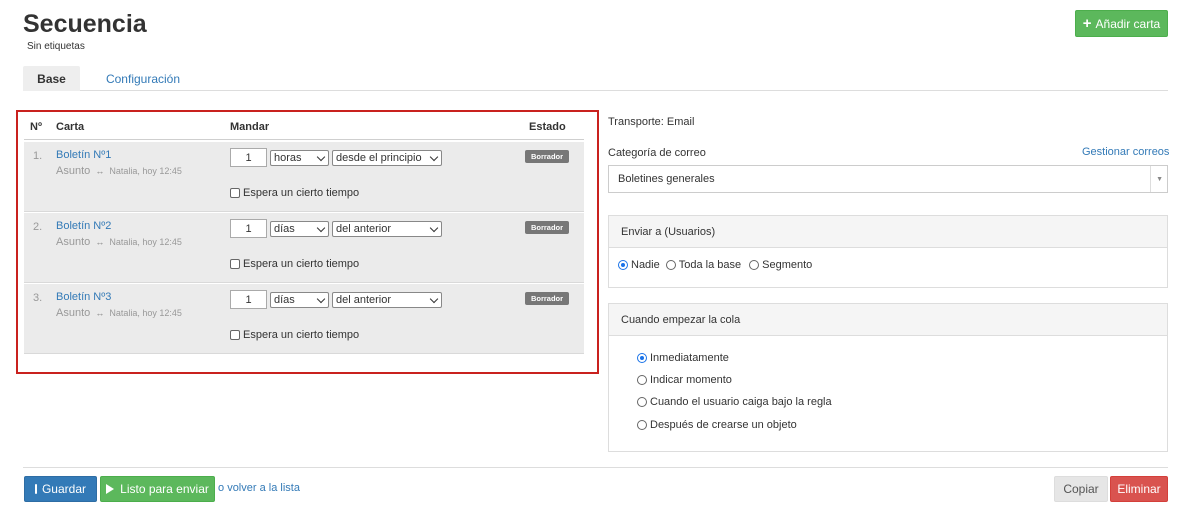 This screenshot has height=516, width=1199. I want to click on radio-nobody: Nadie, so click(639, 265).